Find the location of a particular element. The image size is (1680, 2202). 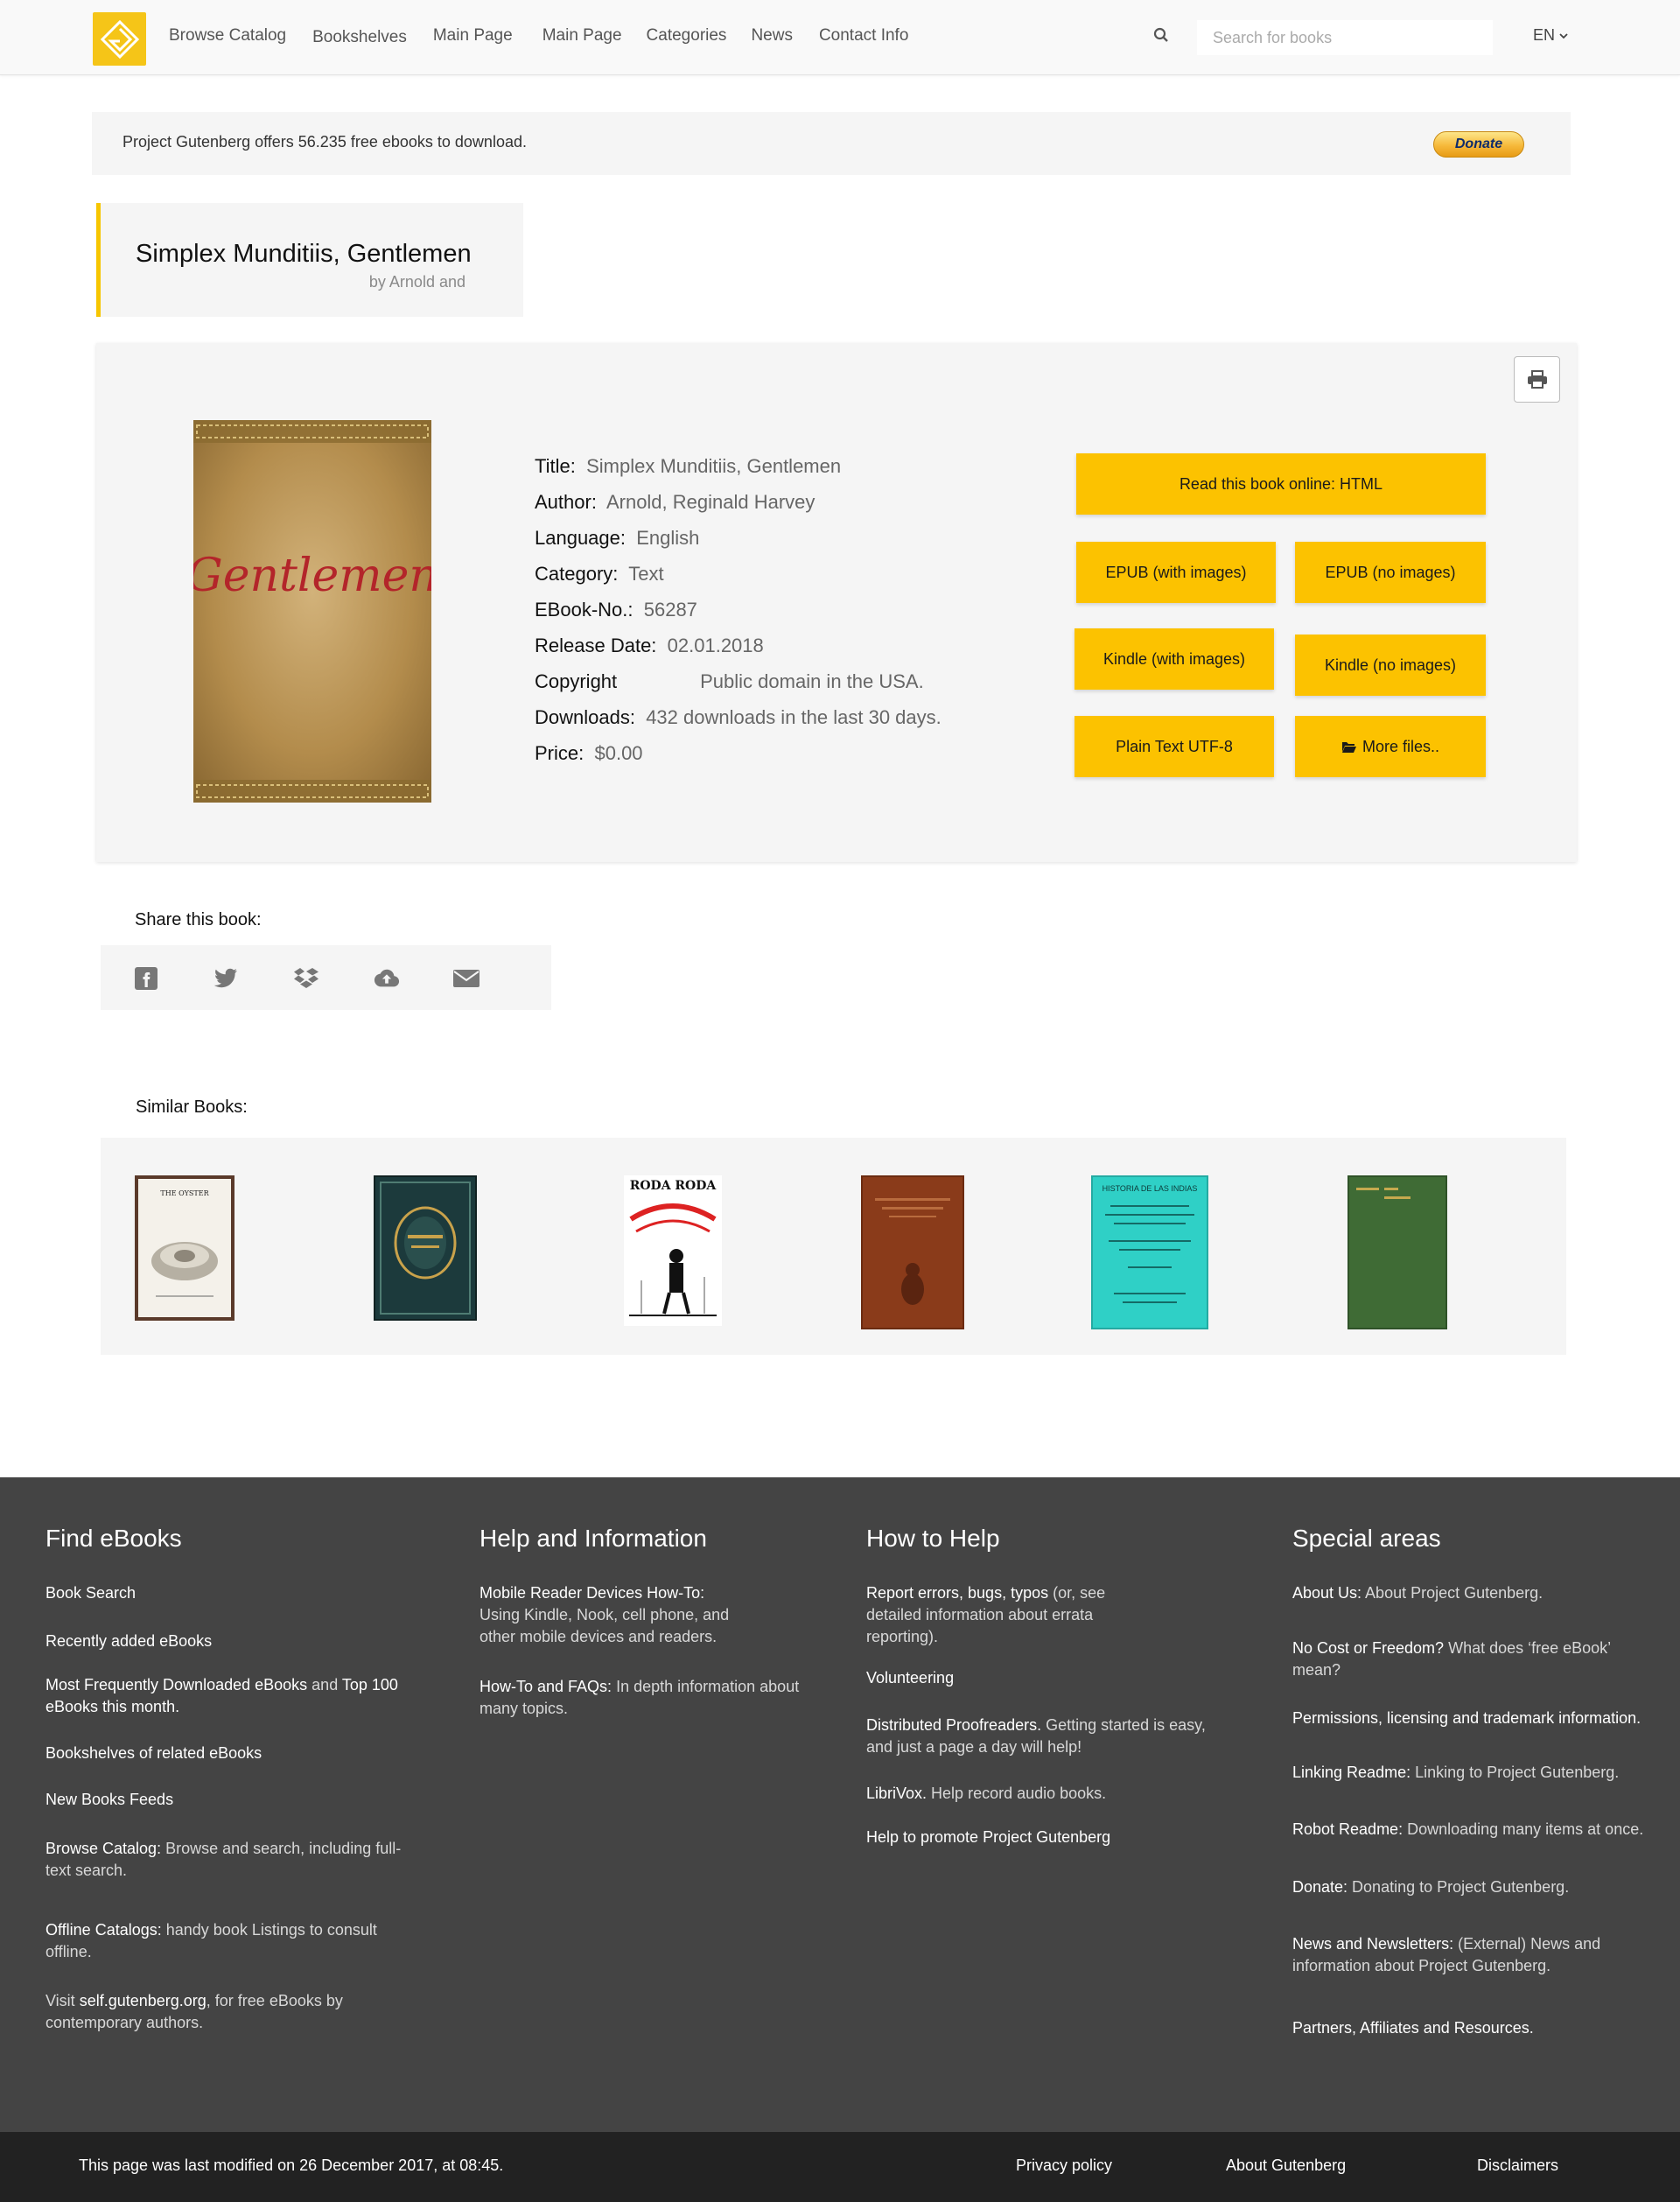

cat-cover-art is located at coordinates (912, 1251).